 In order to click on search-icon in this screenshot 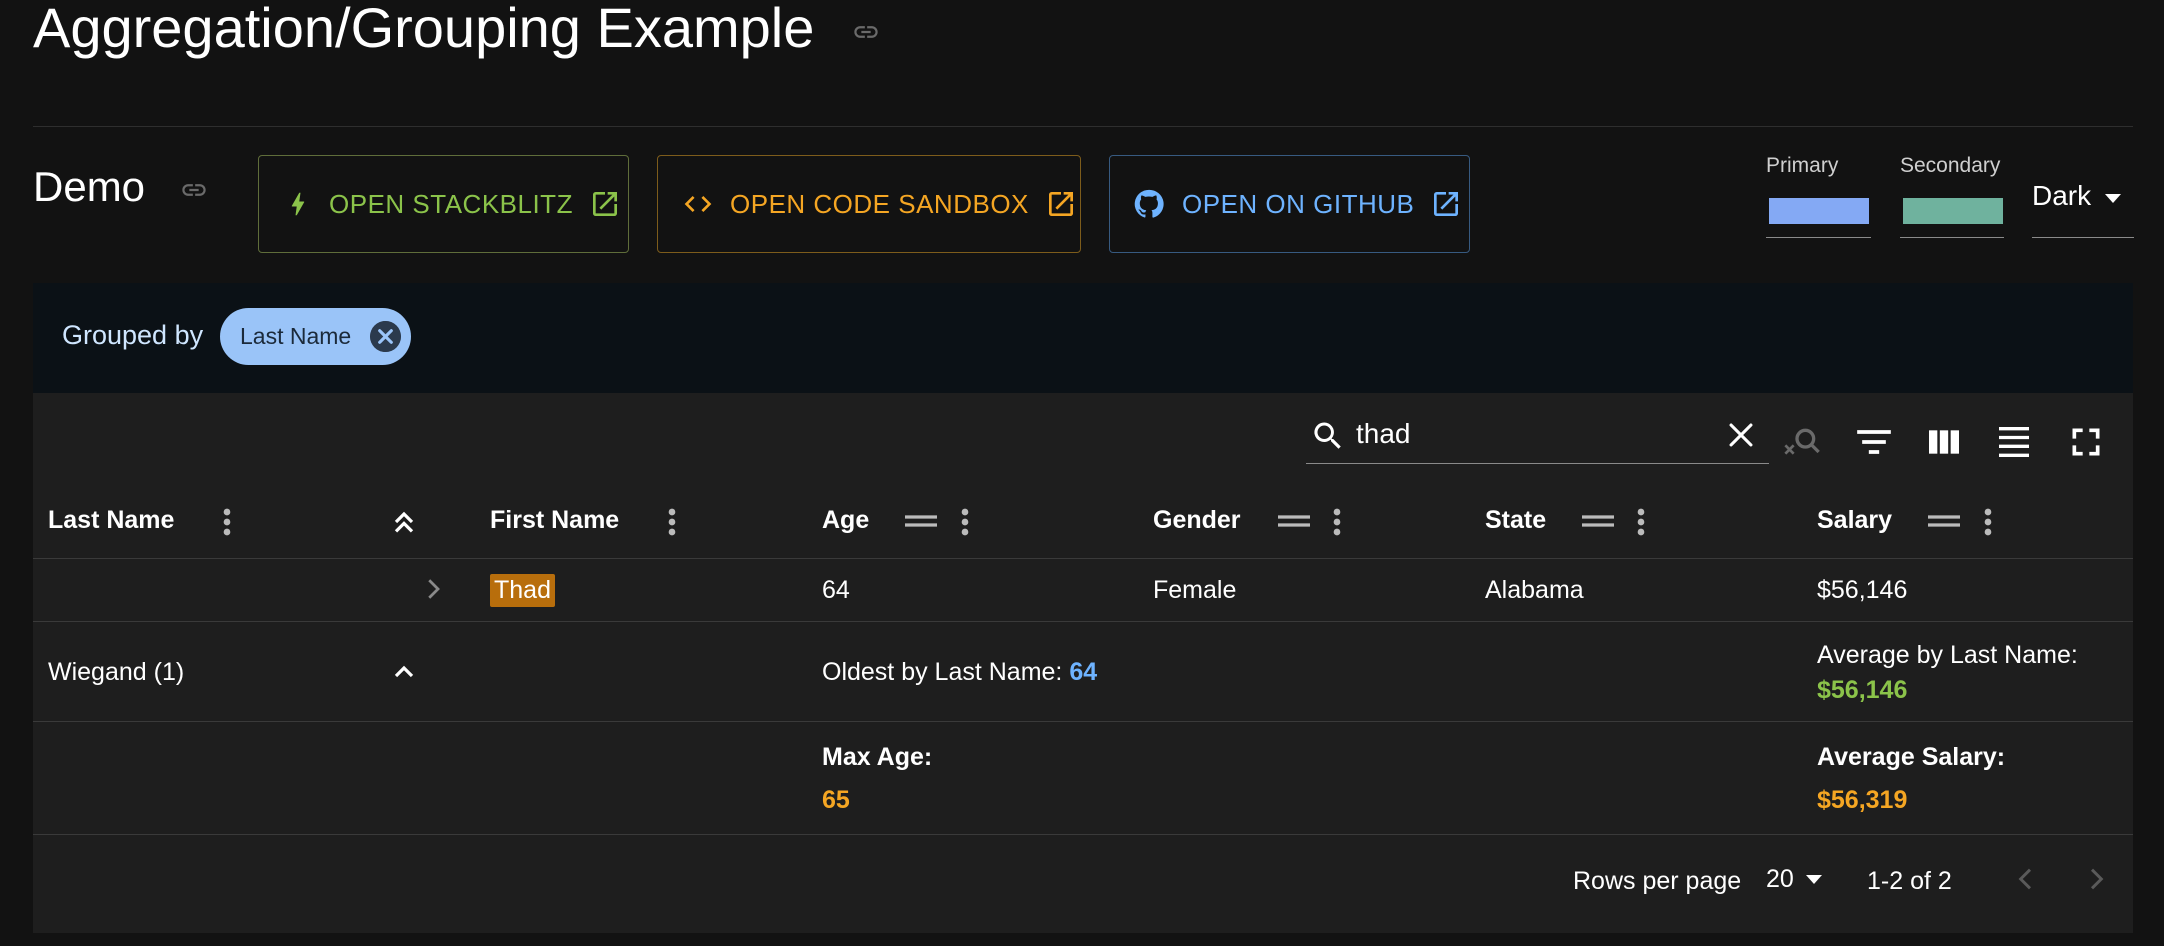, I will do `click(1327, 435)`.